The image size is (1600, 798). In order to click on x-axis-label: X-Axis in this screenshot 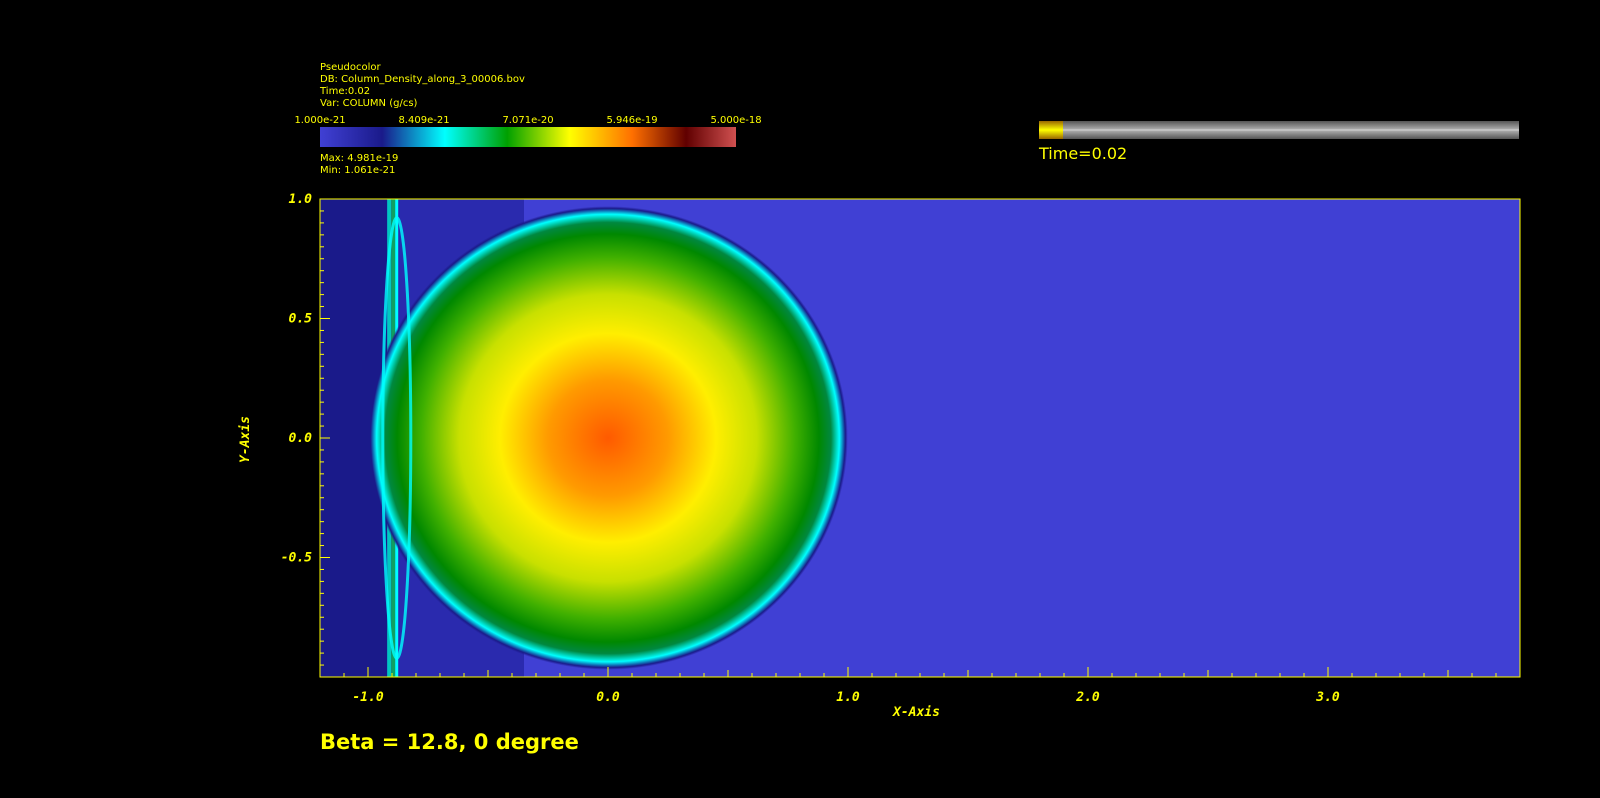, I will do `click(916, 712)`.